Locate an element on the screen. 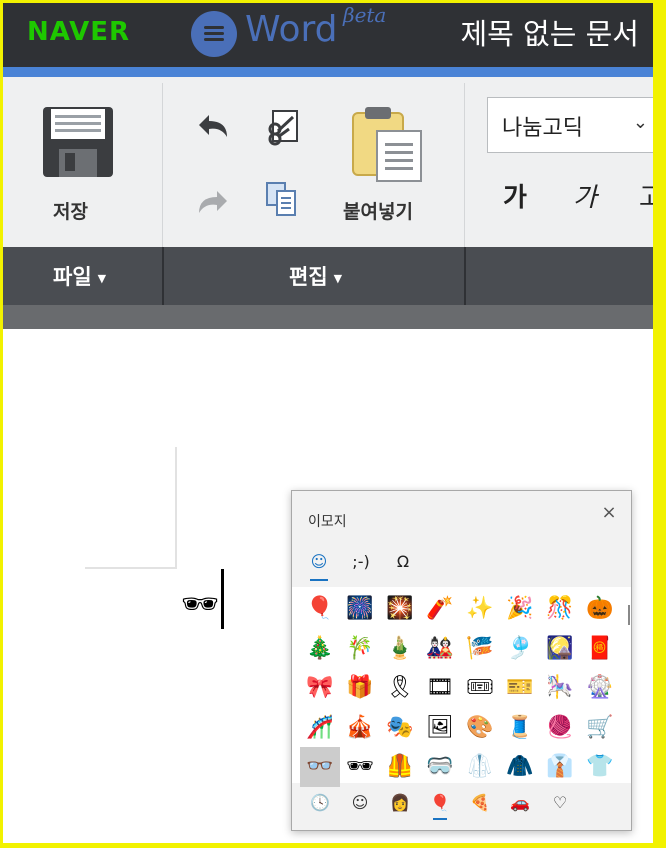 This screenshot has width=666, height=848. ruler-bar is located at coordinates (328, 317).